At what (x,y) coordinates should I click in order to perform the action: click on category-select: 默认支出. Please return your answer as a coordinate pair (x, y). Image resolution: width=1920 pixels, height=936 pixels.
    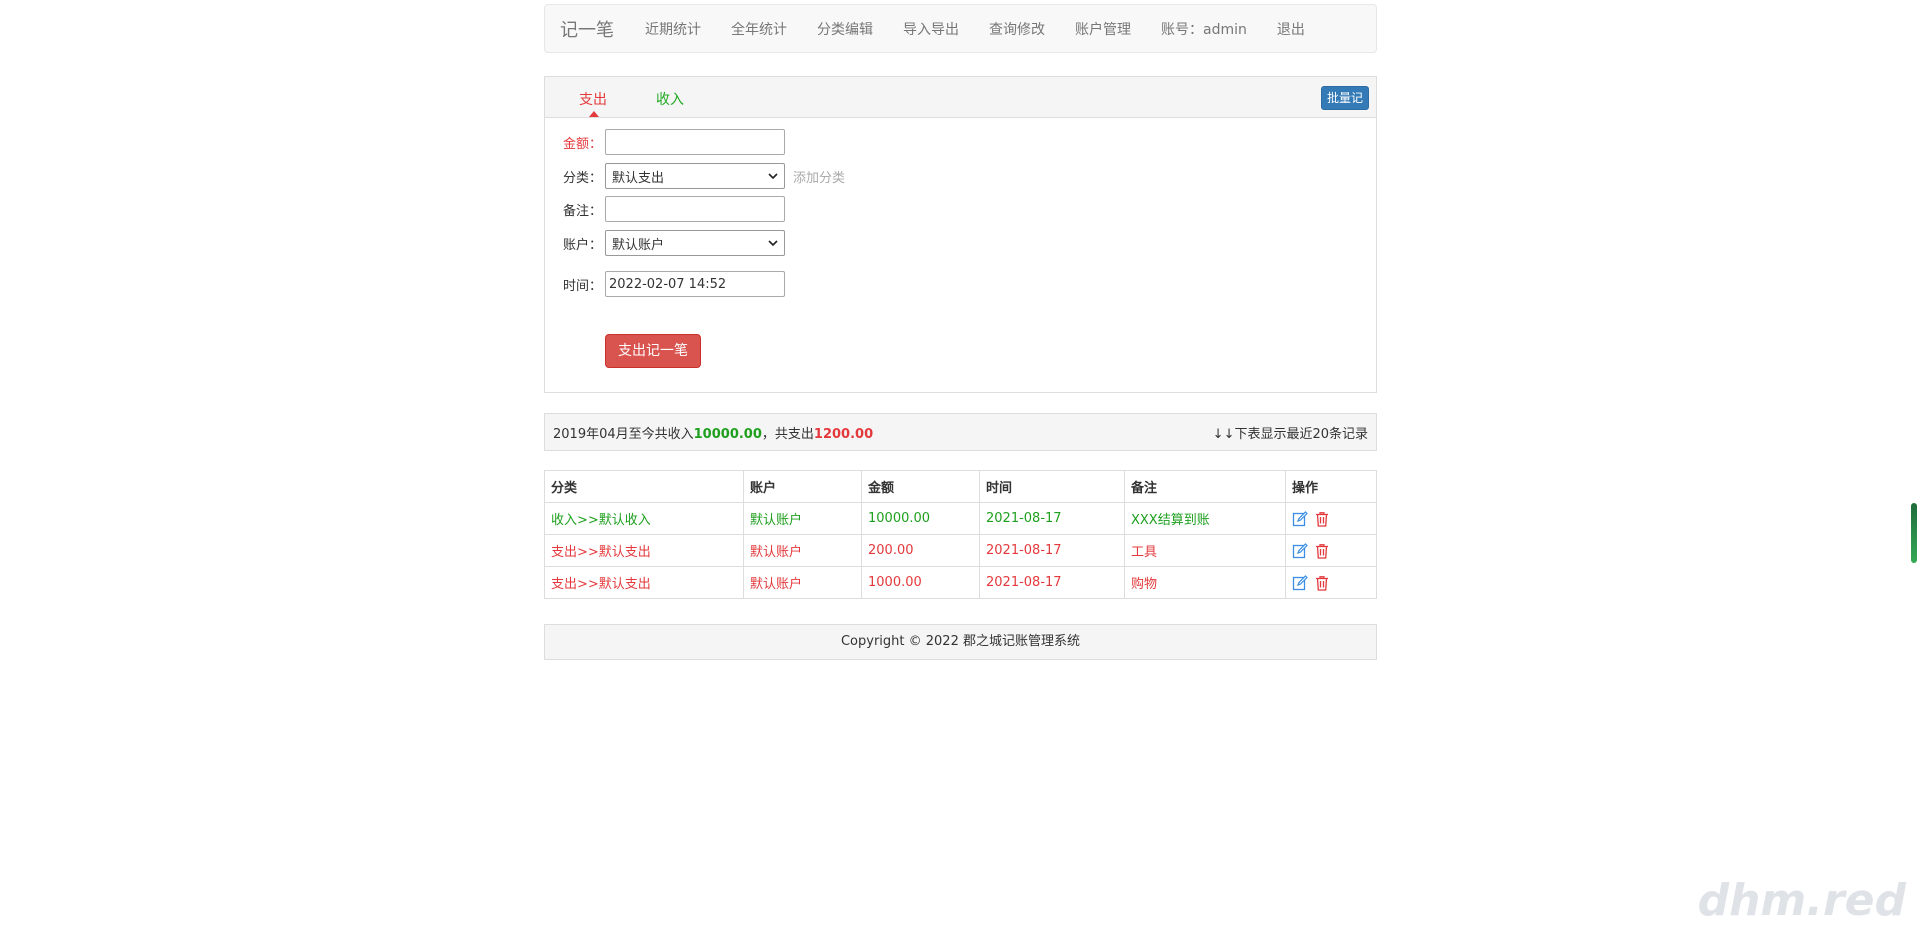
    Looking at the image, I should click on (695, 176).